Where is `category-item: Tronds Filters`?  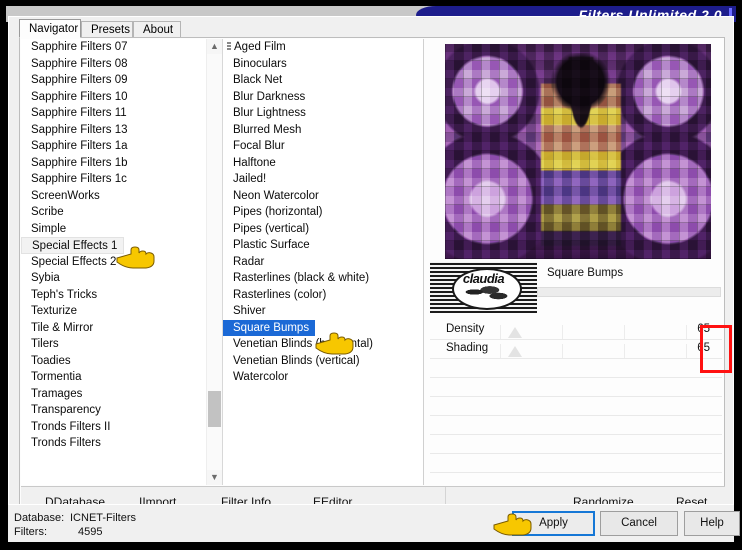 category-item: Tronds Filters is located at coordinates (121, 443).